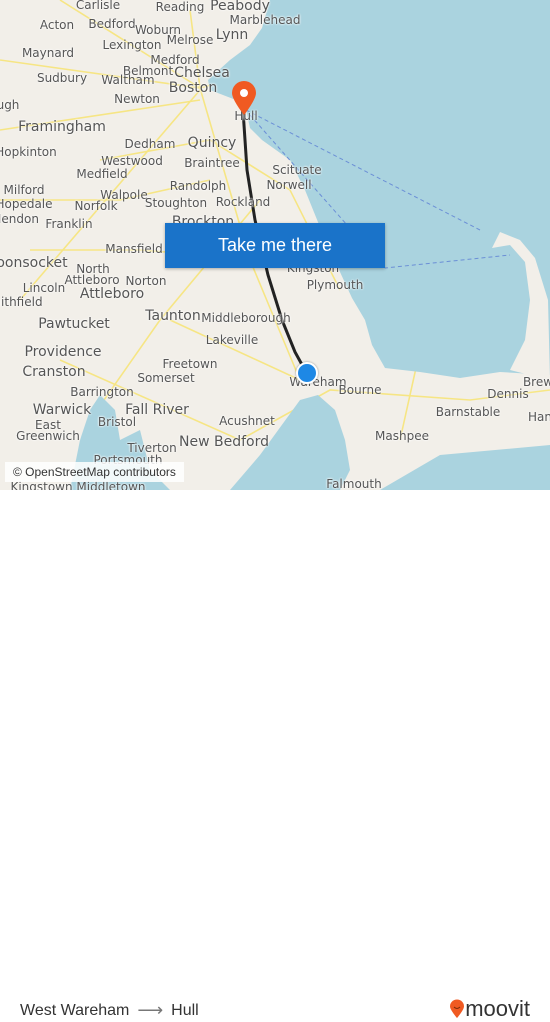  What do you see at coordinates (166, 378) in the screenshot?
I see `town-label: Somerset` at bounding box center [166, 378].